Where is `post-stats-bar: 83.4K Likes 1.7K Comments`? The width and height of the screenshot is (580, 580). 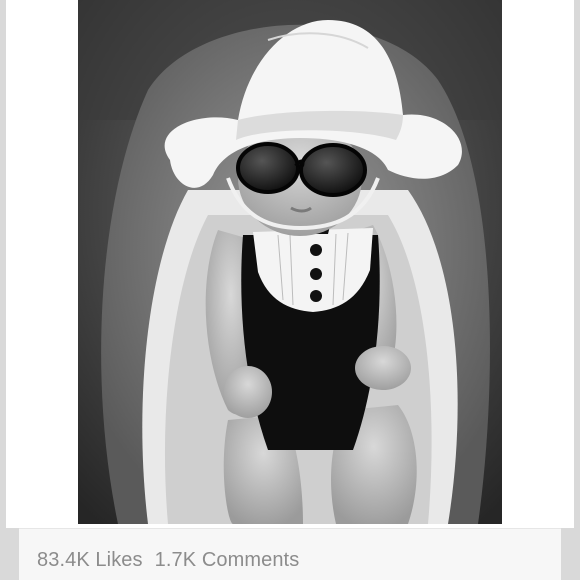
post-stats-bar: 83.4K Likes 1.7K Comments is located at coordinates (290, 554).